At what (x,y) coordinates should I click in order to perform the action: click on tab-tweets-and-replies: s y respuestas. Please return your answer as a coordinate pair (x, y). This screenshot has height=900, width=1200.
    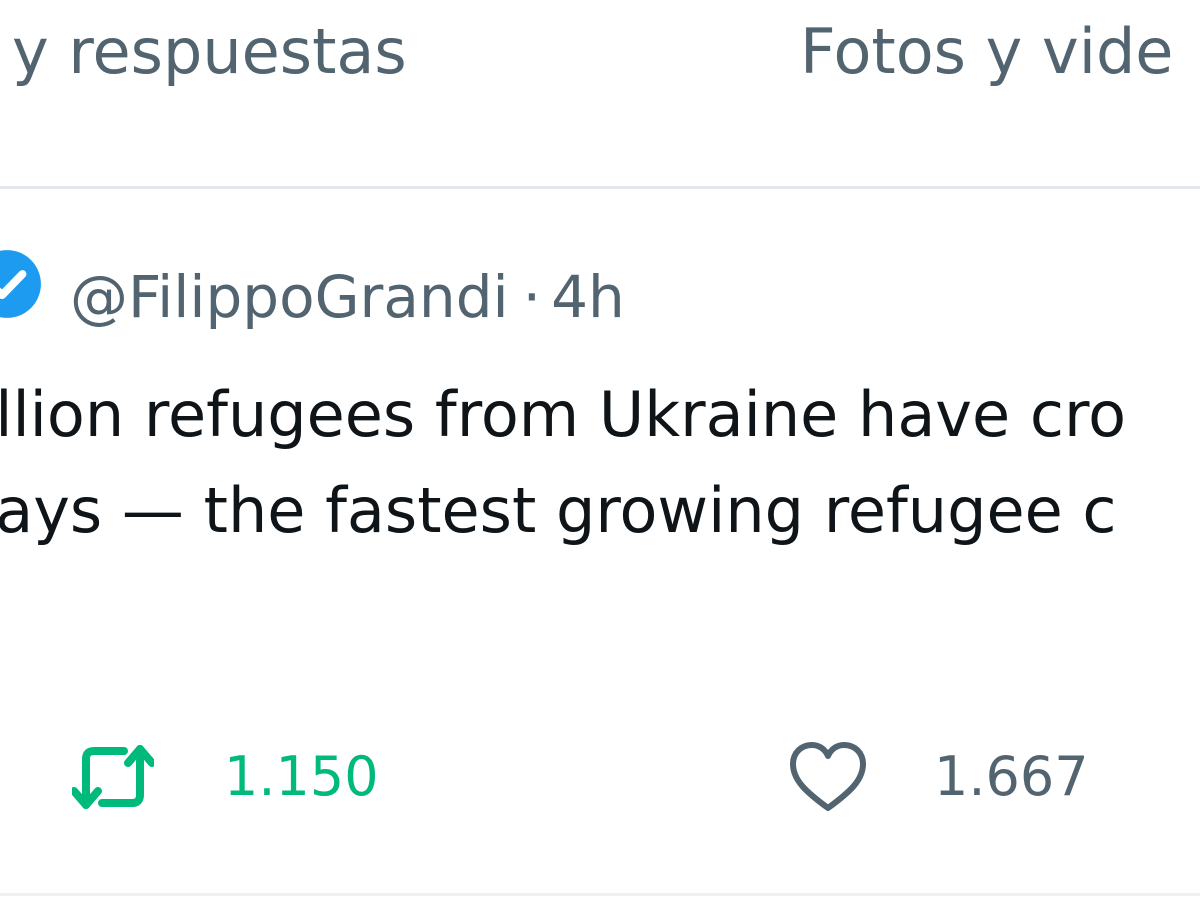
    Looking at the image, I should click on (203, 52).